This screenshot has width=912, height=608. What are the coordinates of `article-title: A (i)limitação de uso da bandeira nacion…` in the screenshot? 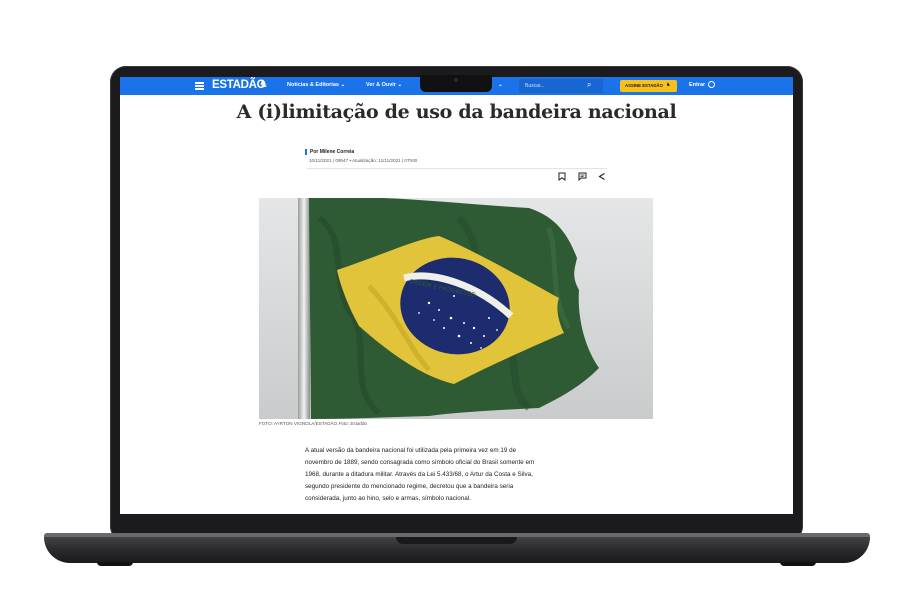 It's located at (456, 112).